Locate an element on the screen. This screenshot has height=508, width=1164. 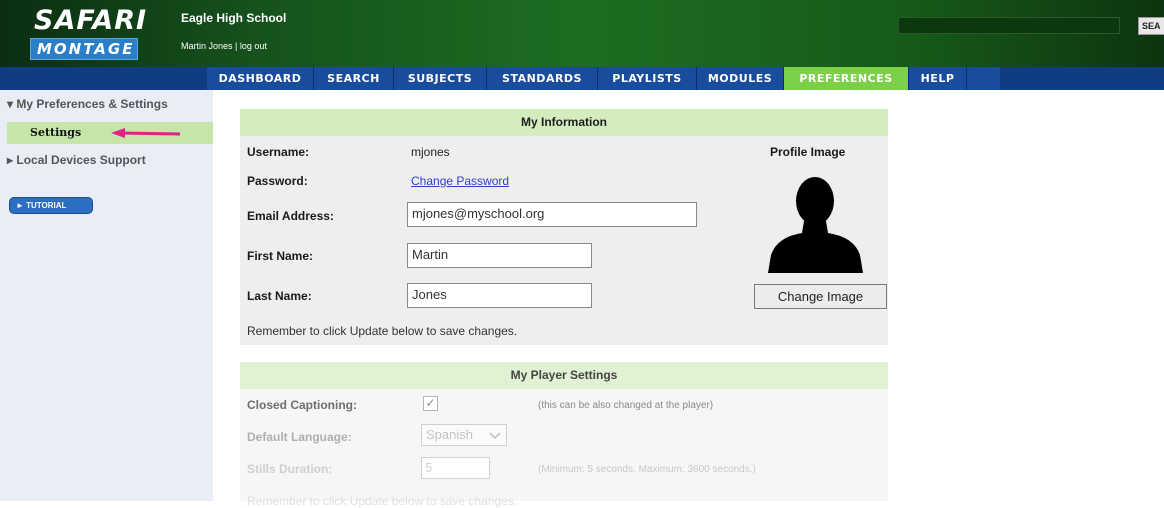
sidebar-item-settings-label: Settings is located at coordinates (56, 132).